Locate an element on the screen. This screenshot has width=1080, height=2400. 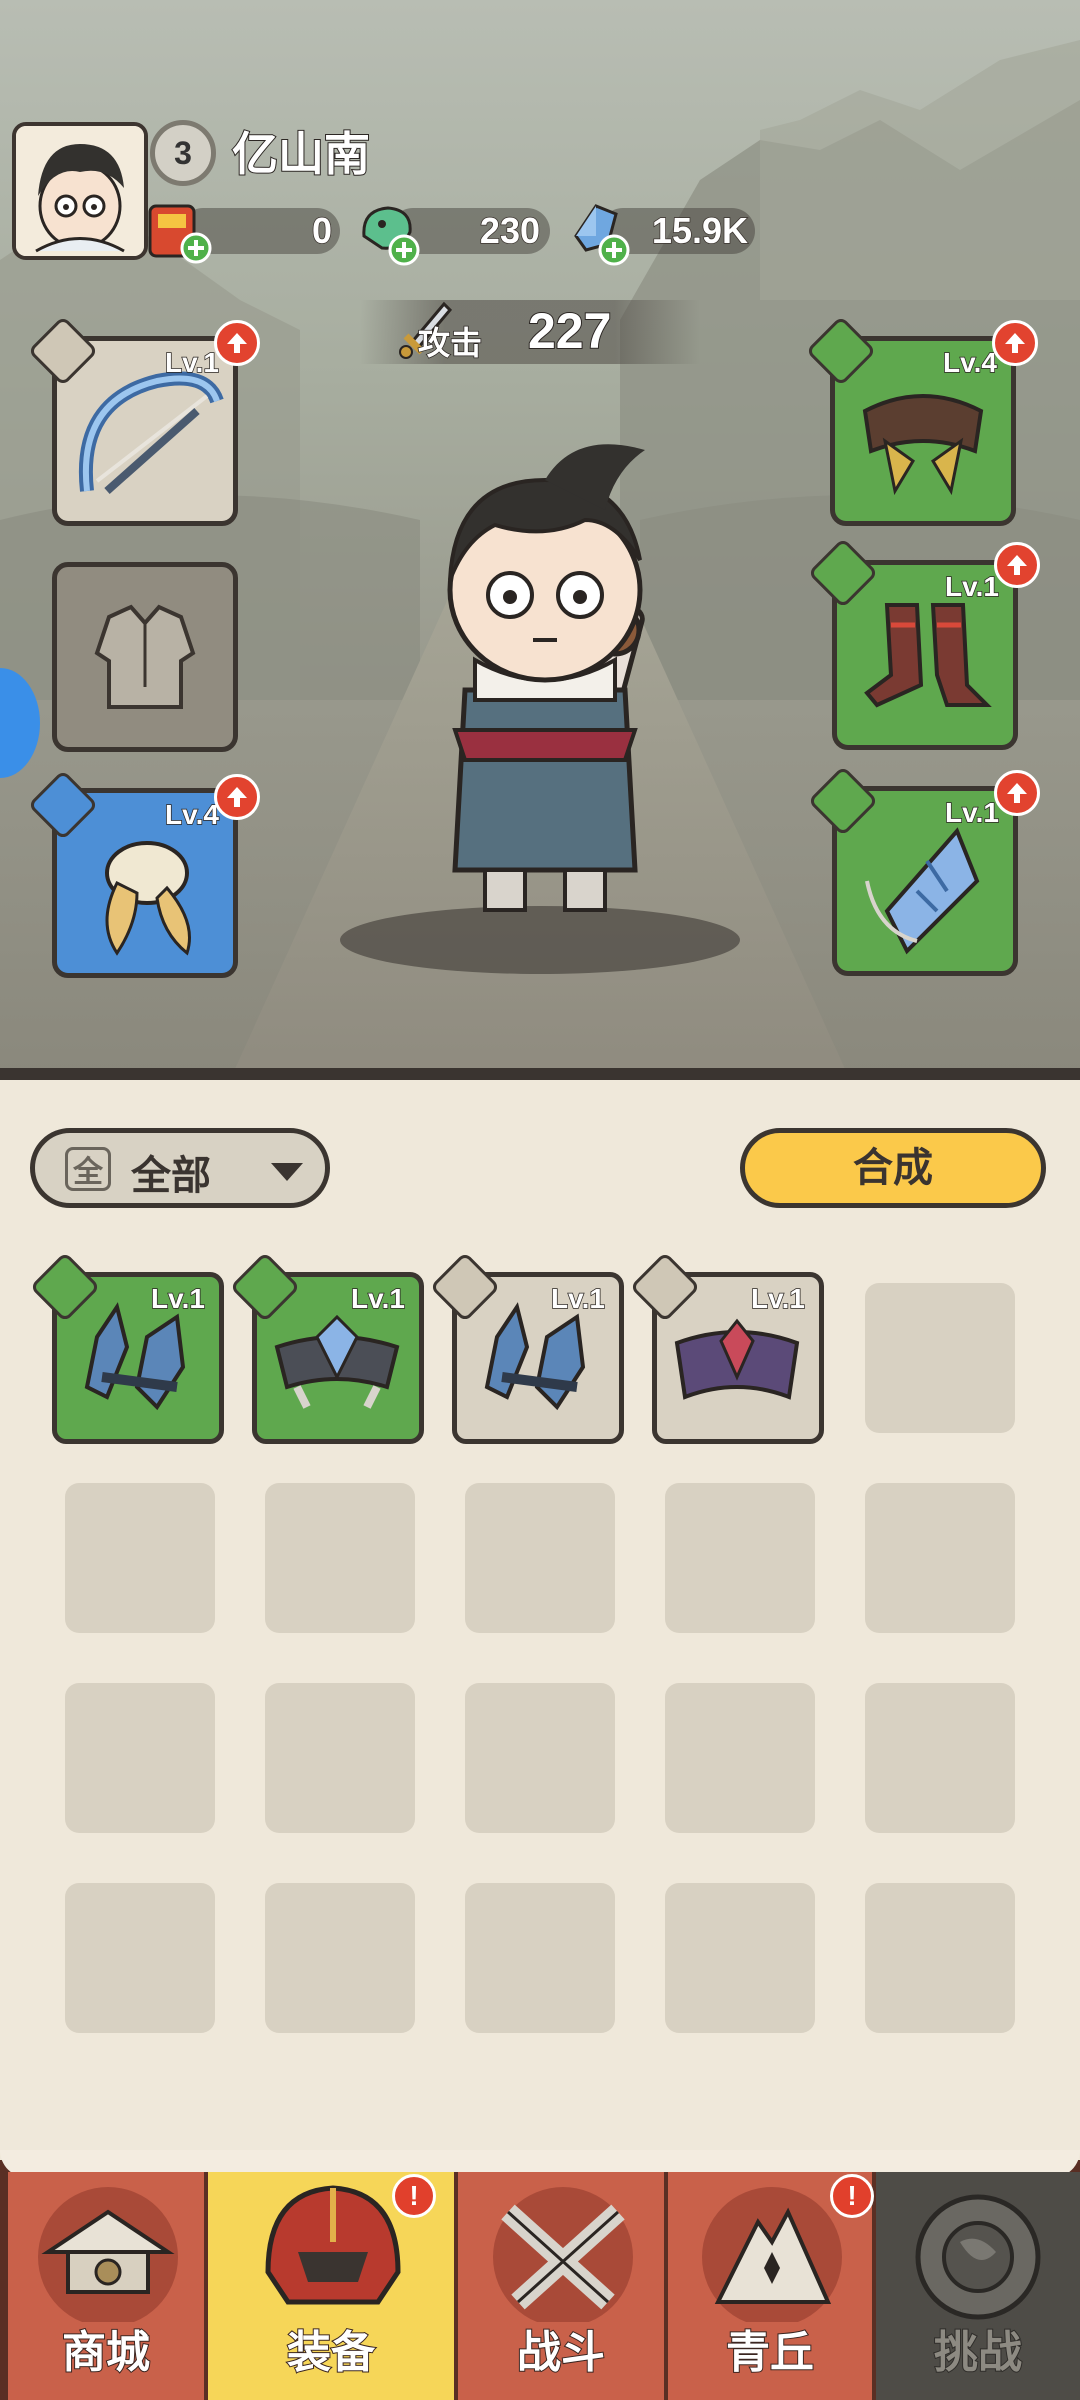
attack-value: 227 is located at coordinates (569, 331).